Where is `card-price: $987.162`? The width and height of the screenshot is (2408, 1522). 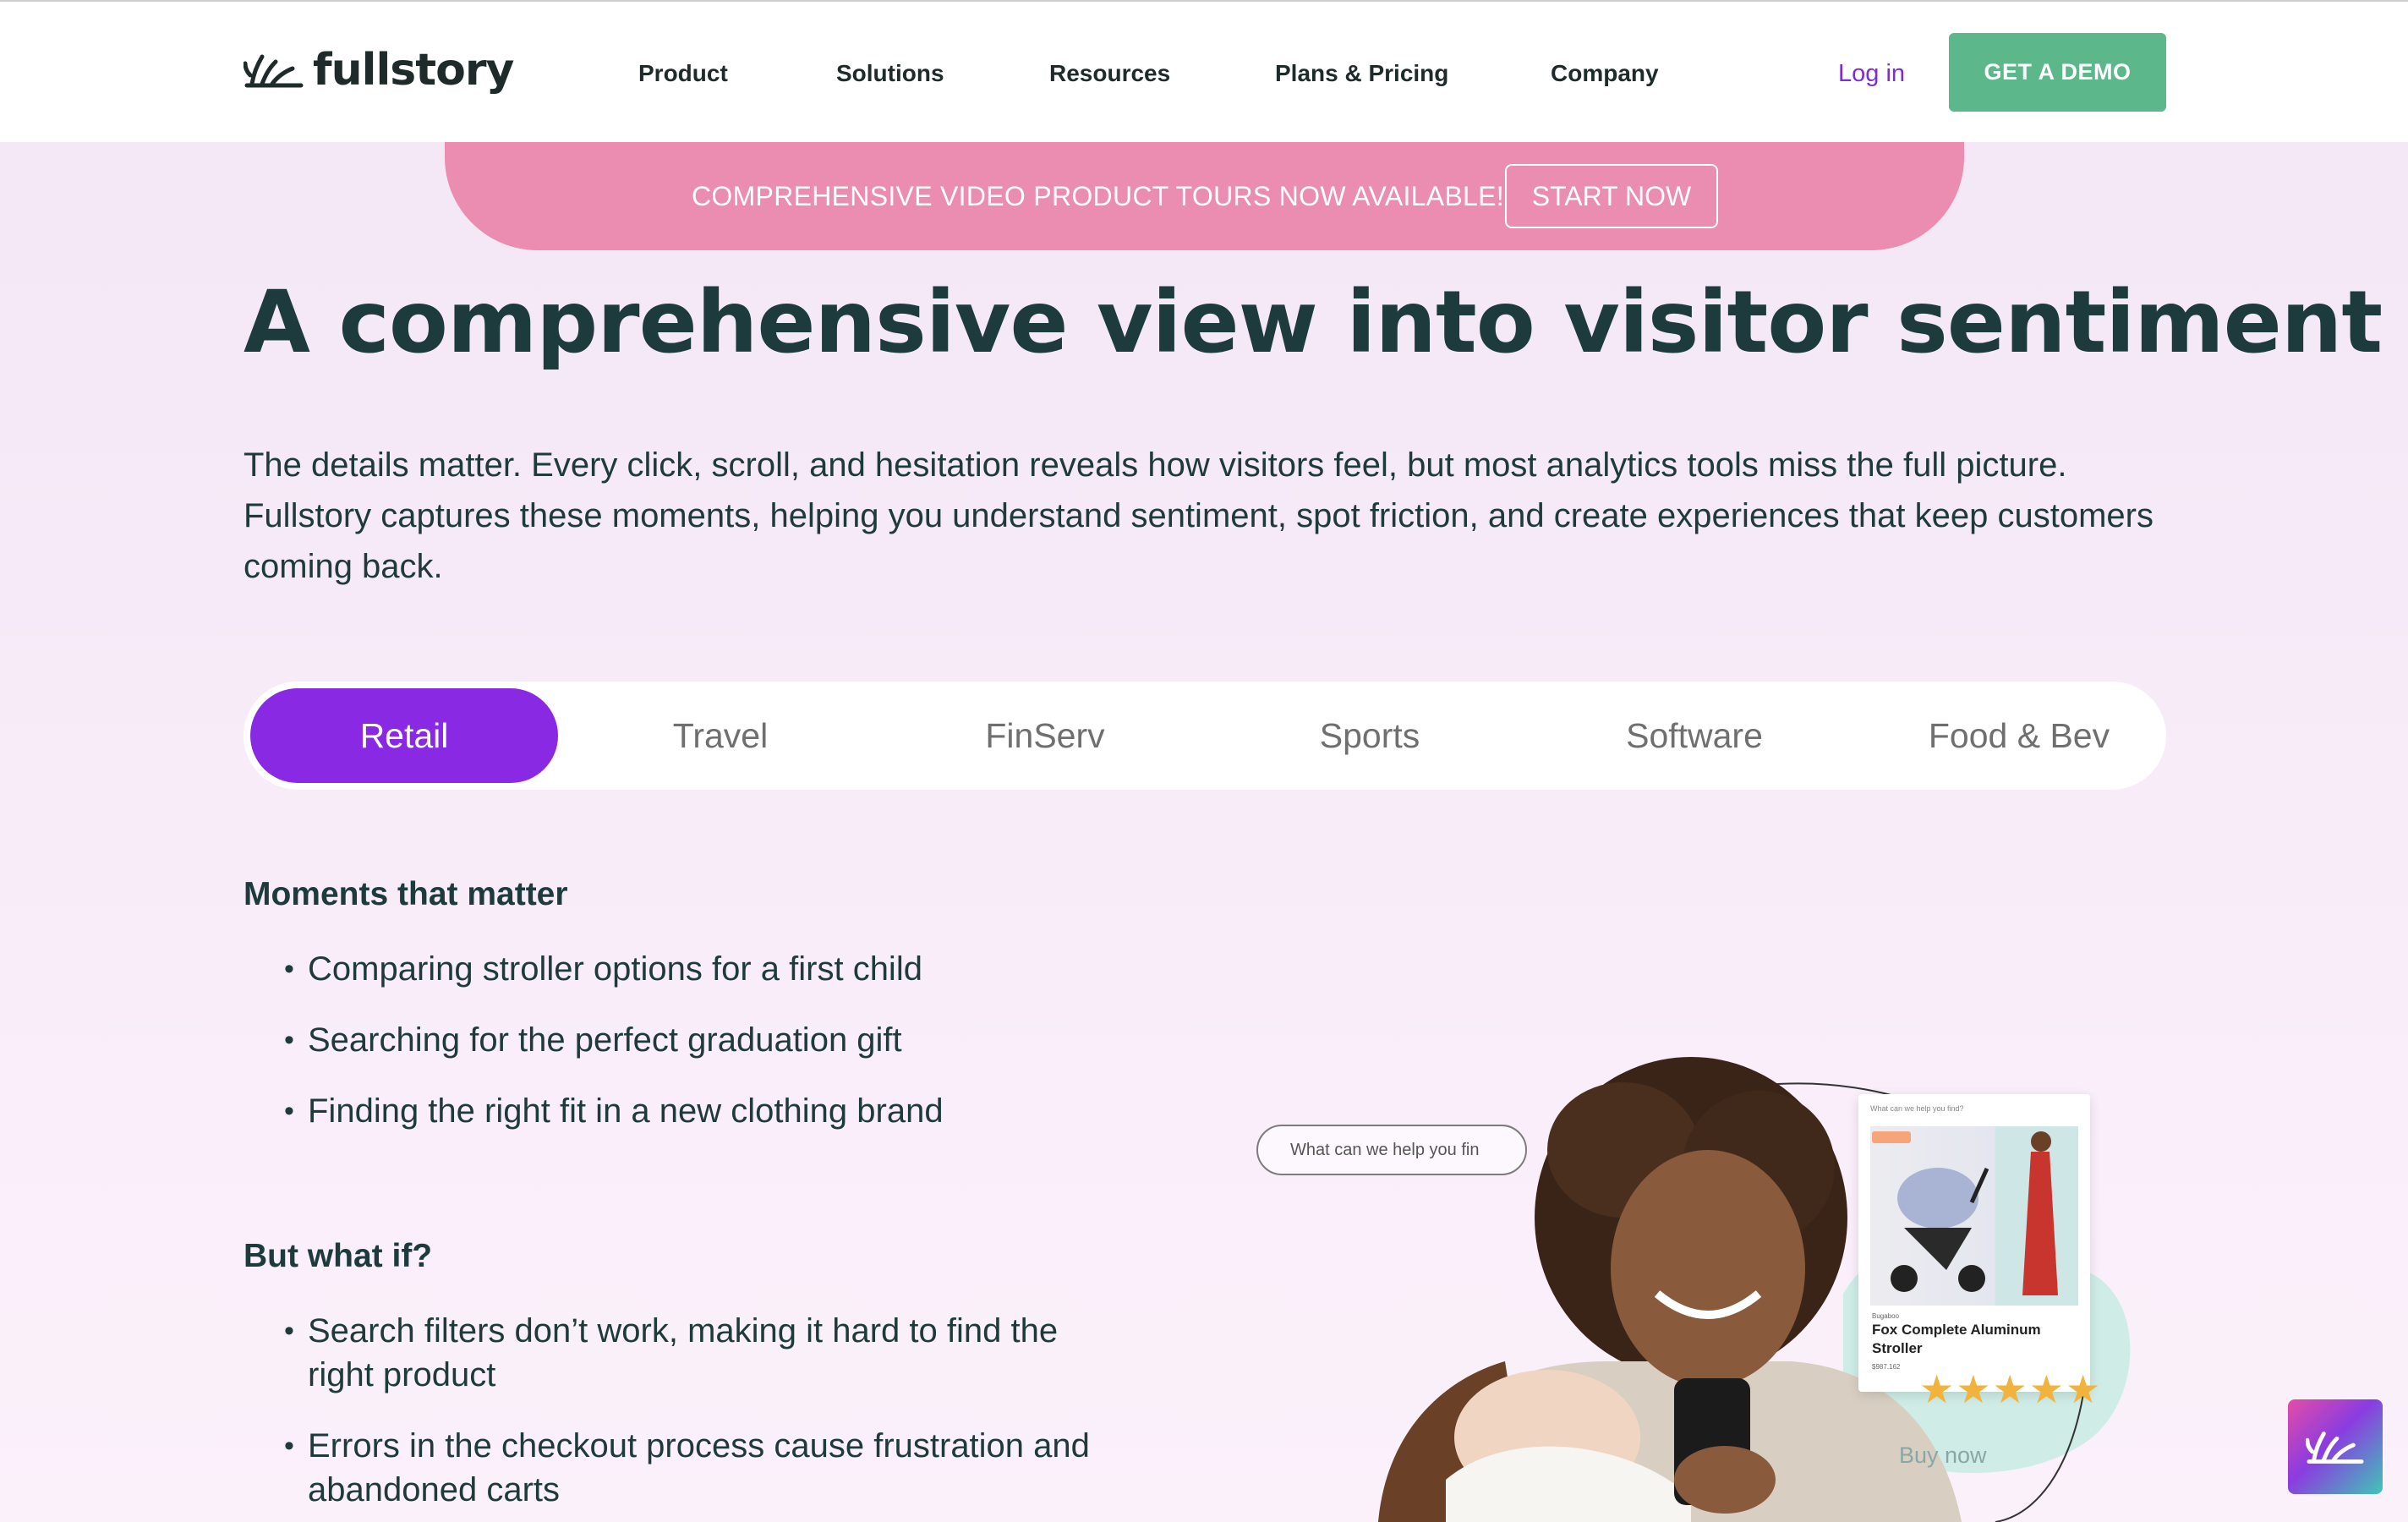 card-price: $987.162 is located at coordinates (1887, 1367).